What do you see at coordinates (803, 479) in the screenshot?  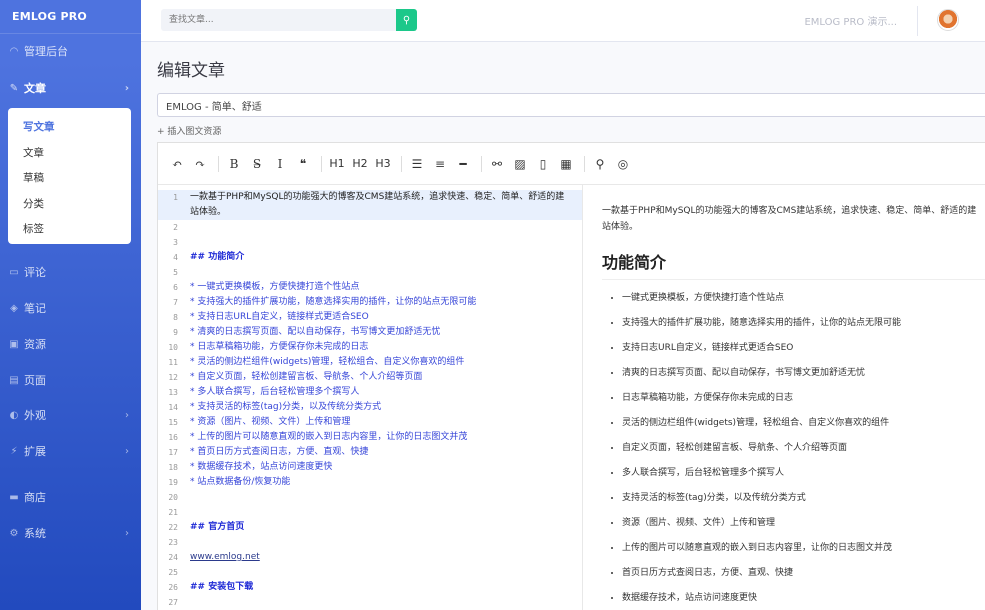 I see `preview-list-item: 多人联合撰写，后台轻松管理多个撰写人` at bounding box center [803, 479].